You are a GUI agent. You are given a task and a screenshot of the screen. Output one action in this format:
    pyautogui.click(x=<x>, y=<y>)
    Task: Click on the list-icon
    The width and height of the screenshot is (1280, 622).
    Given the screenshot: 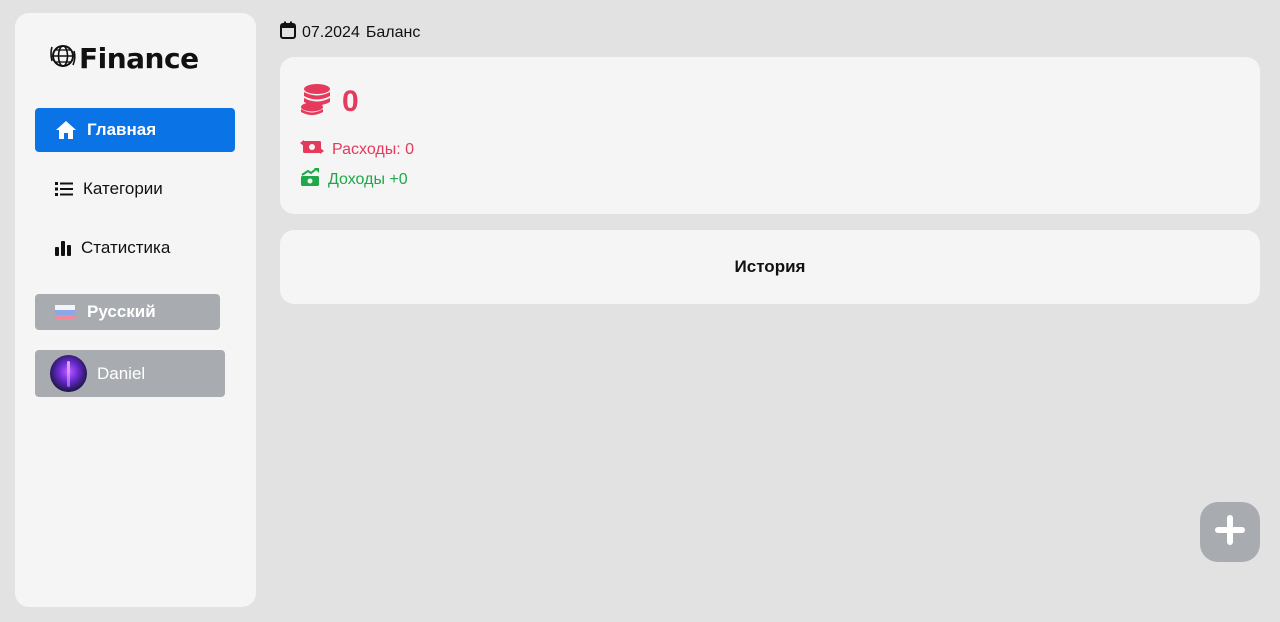 What is the action you would take?
    pyautogui.click(x=64, y=189)
    